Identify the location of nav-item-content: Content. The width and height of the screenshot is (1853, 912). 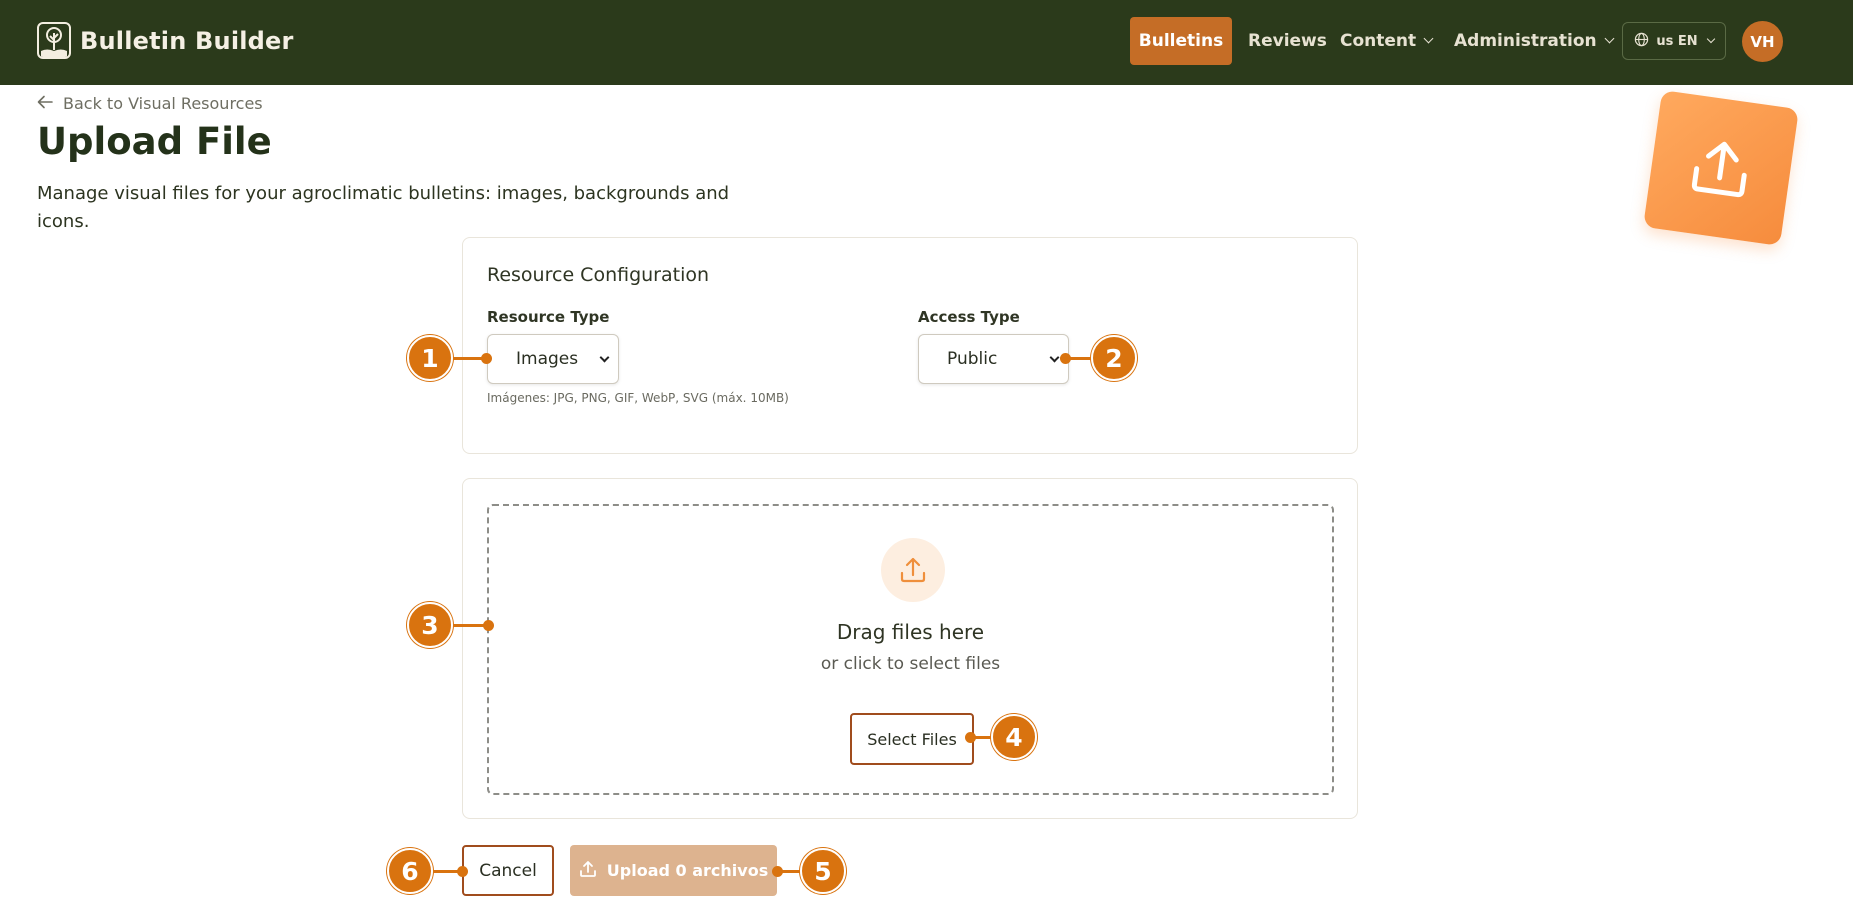
(1387, 41).